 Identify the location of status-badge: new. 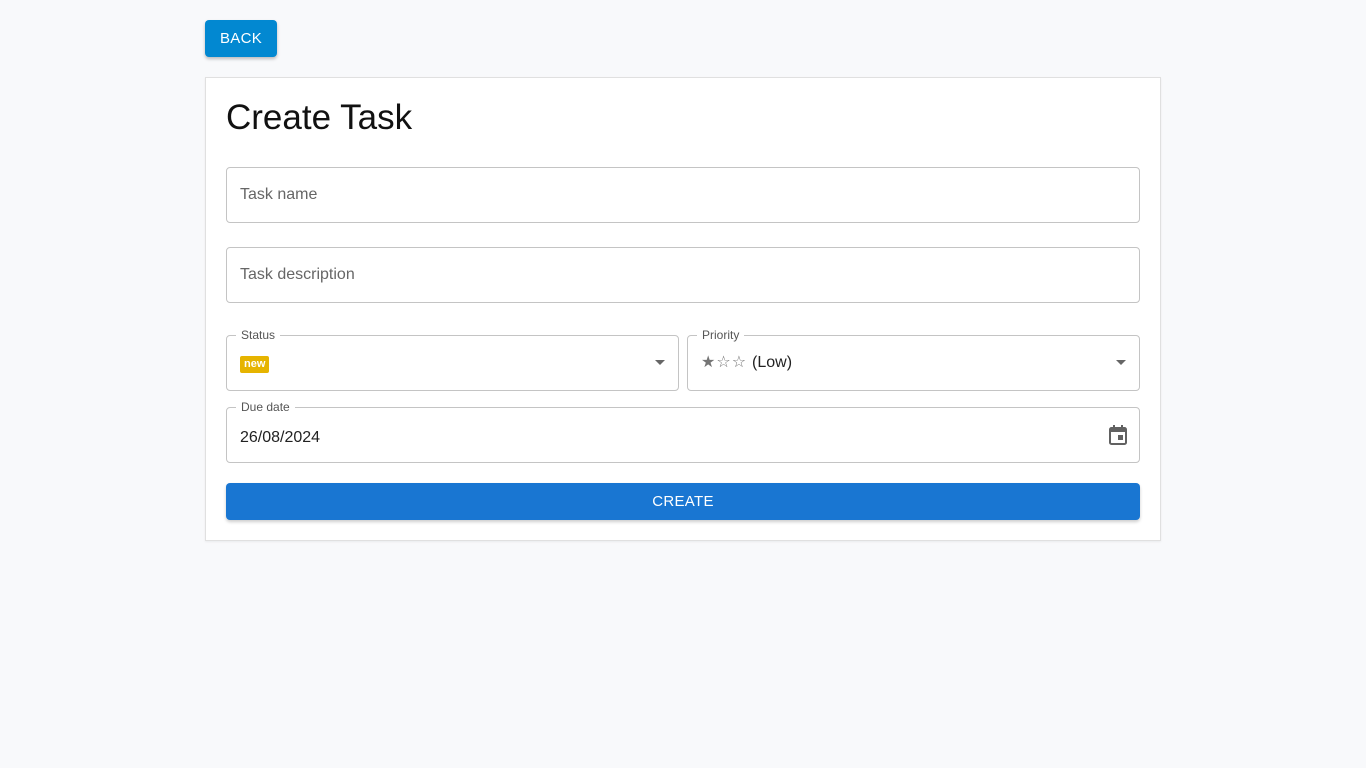
(255, 364).